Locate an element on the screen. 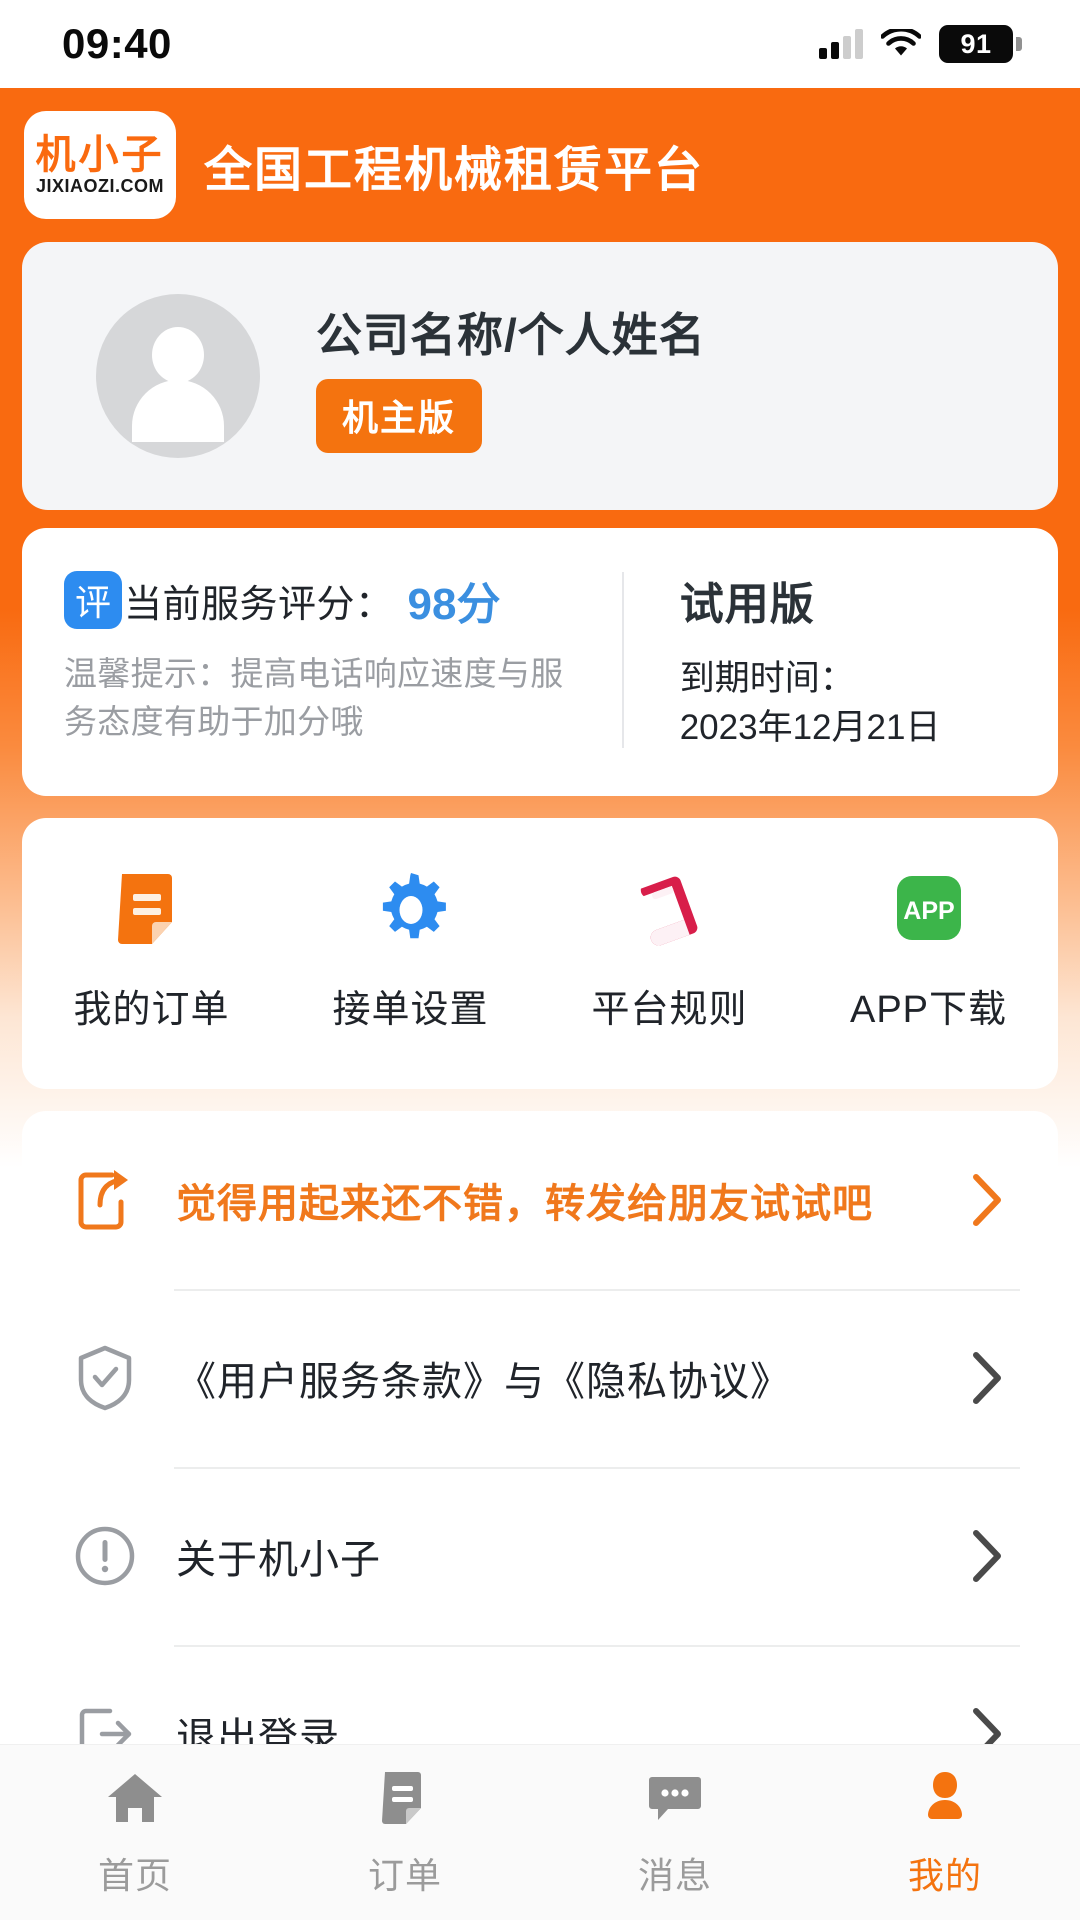 This screenshot has width=1080, height=1920. home-icon is located at coordinates (135, 1797).